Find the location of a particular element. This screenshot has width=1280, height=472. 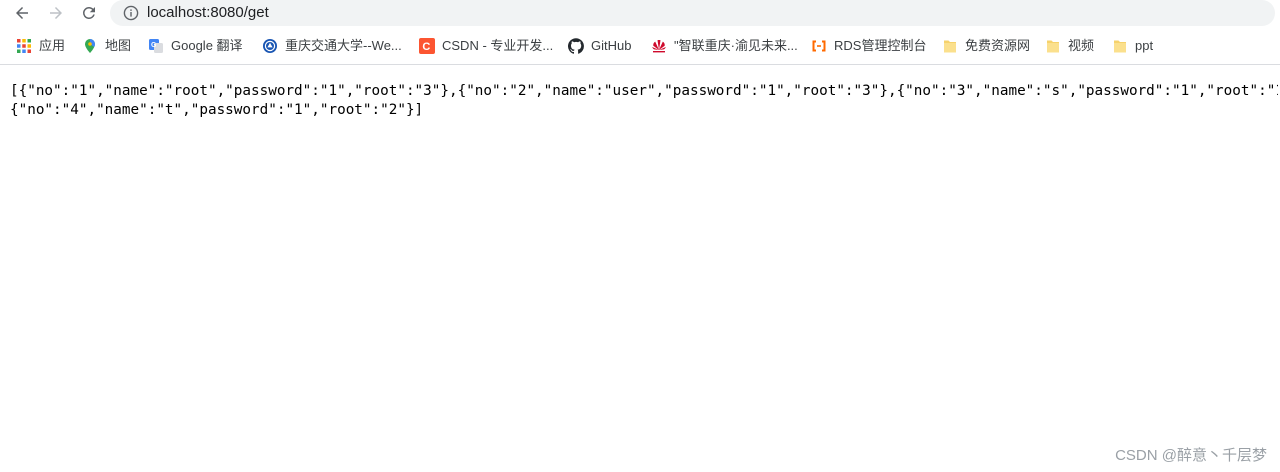

bookmark-rds-console: RDS管理控制台 is located at coordinates (868, 46).